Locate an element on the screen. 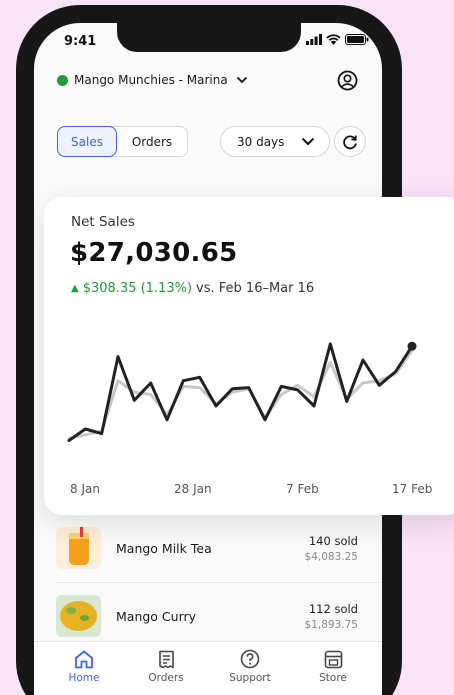 This screenshot has height=695, width=454. x-tick-label: 28 Jan is located at coordinates (193, 489).